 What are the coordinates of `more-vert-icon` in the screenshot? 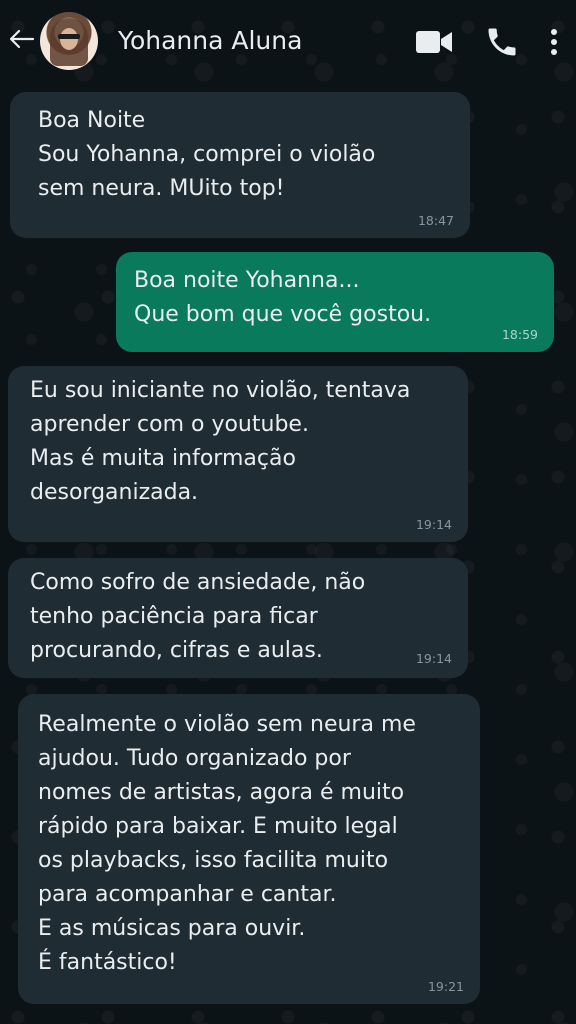 It's located at (554, 42).